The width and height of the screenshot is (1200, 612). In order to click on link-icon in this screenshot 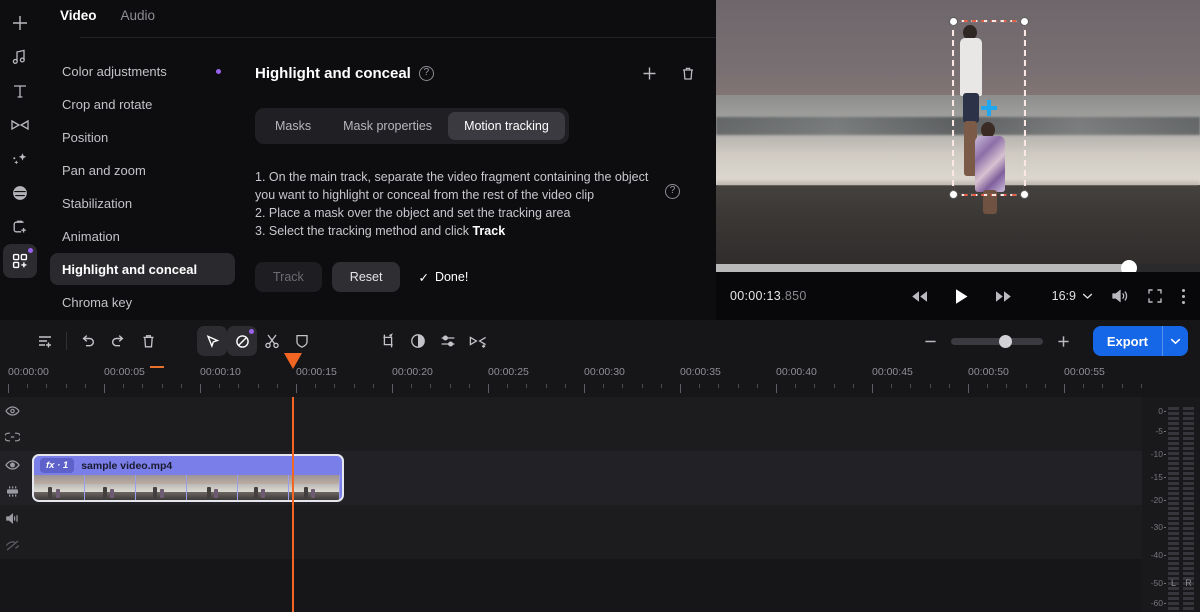, I will do `click(12, 437)`.